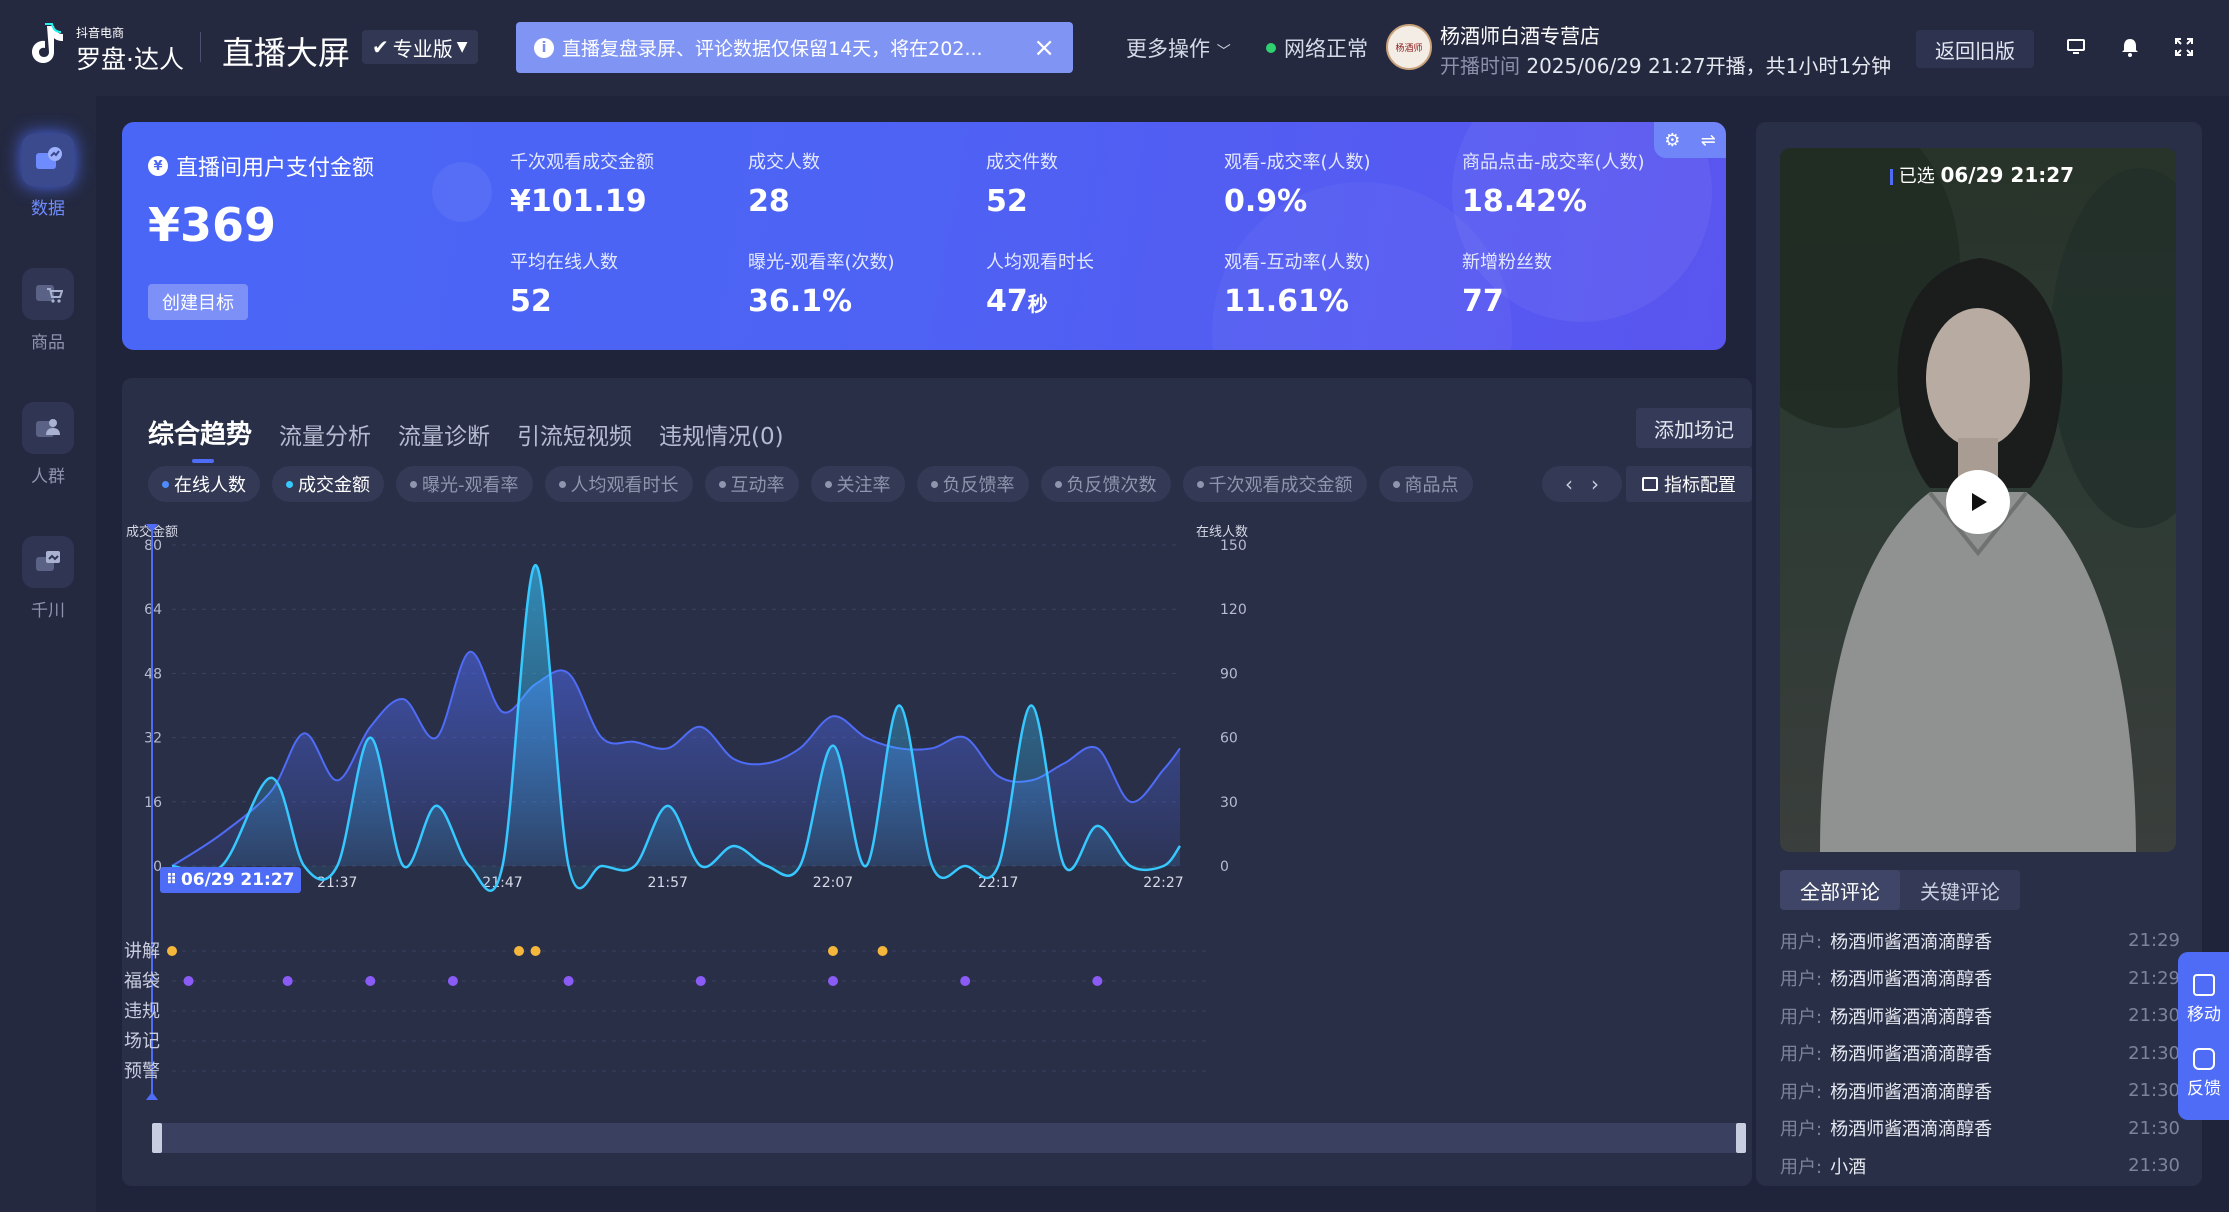 The height and width of the screenshot is (1212, 2229). Describe the element at coordinates (2204, 1073) in the screenshot. I see `feedback-button: 反馈` at that location.